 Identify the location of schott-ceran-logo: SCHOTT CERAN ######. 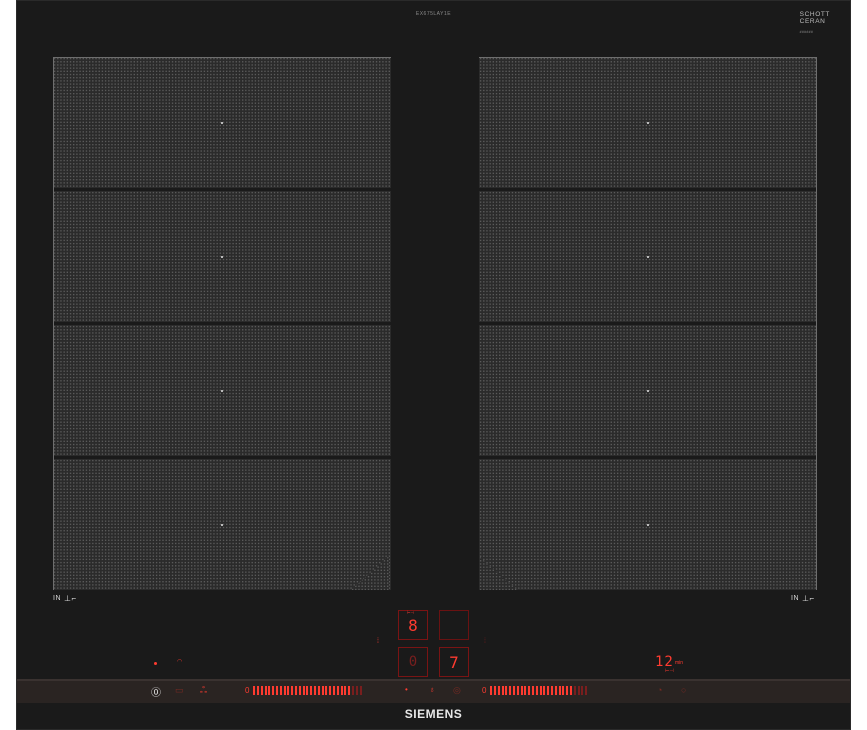
(815, 23).